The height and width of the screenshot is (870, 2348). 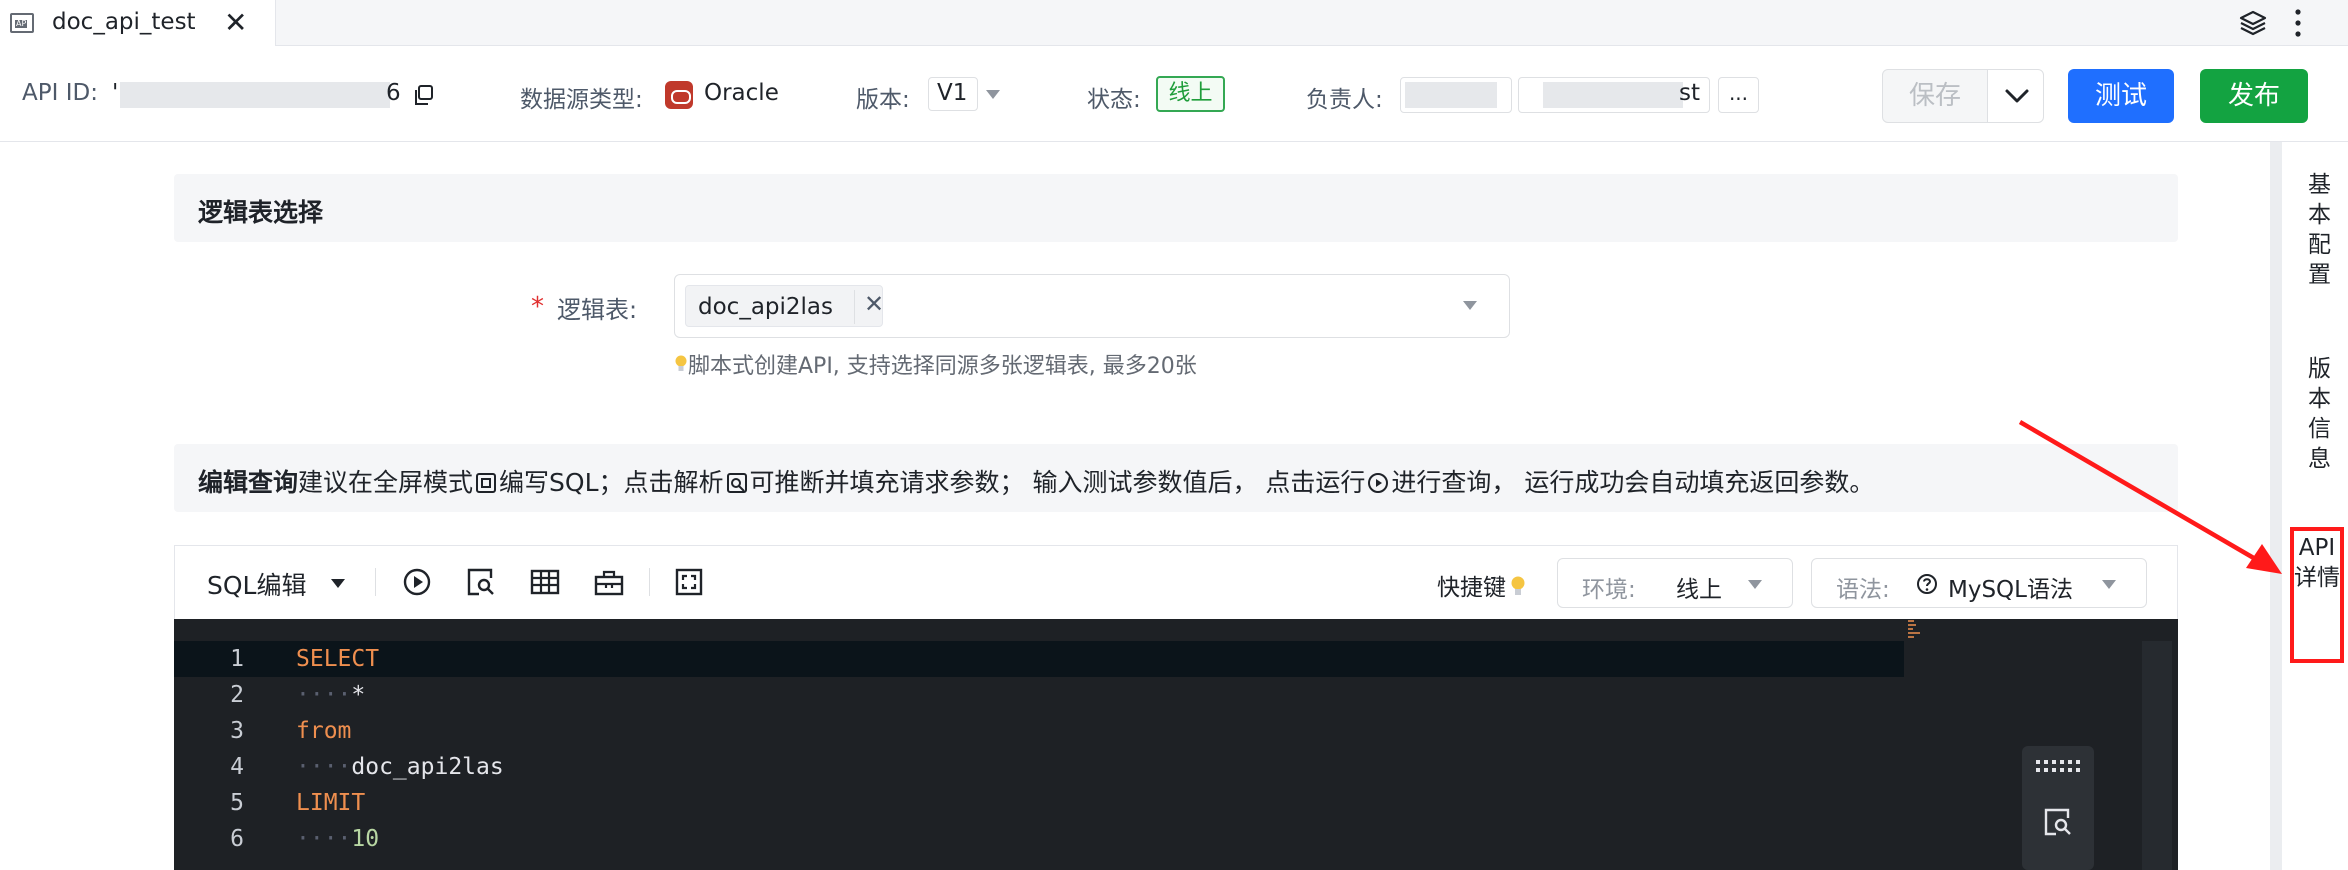 I want to click on version-select: V1, so click(x=953, y=94).